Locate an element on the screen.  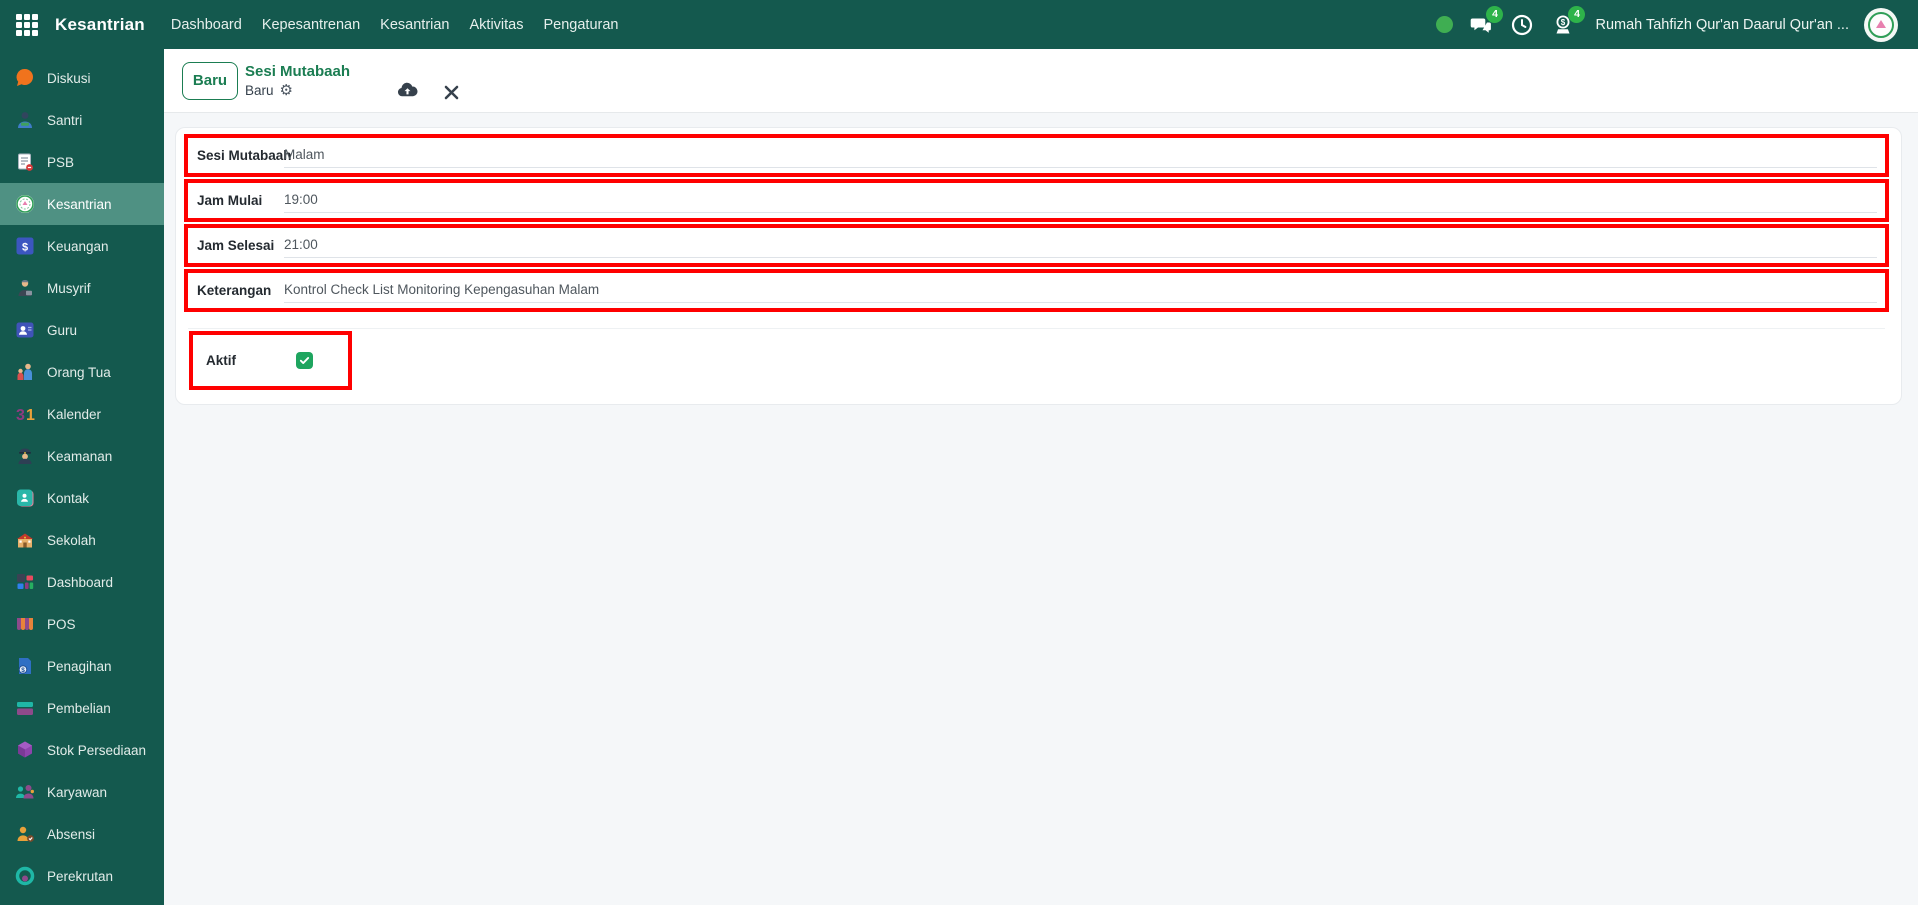
sidebar-item-absensi: Absensi is located at coordinates (82, 834).